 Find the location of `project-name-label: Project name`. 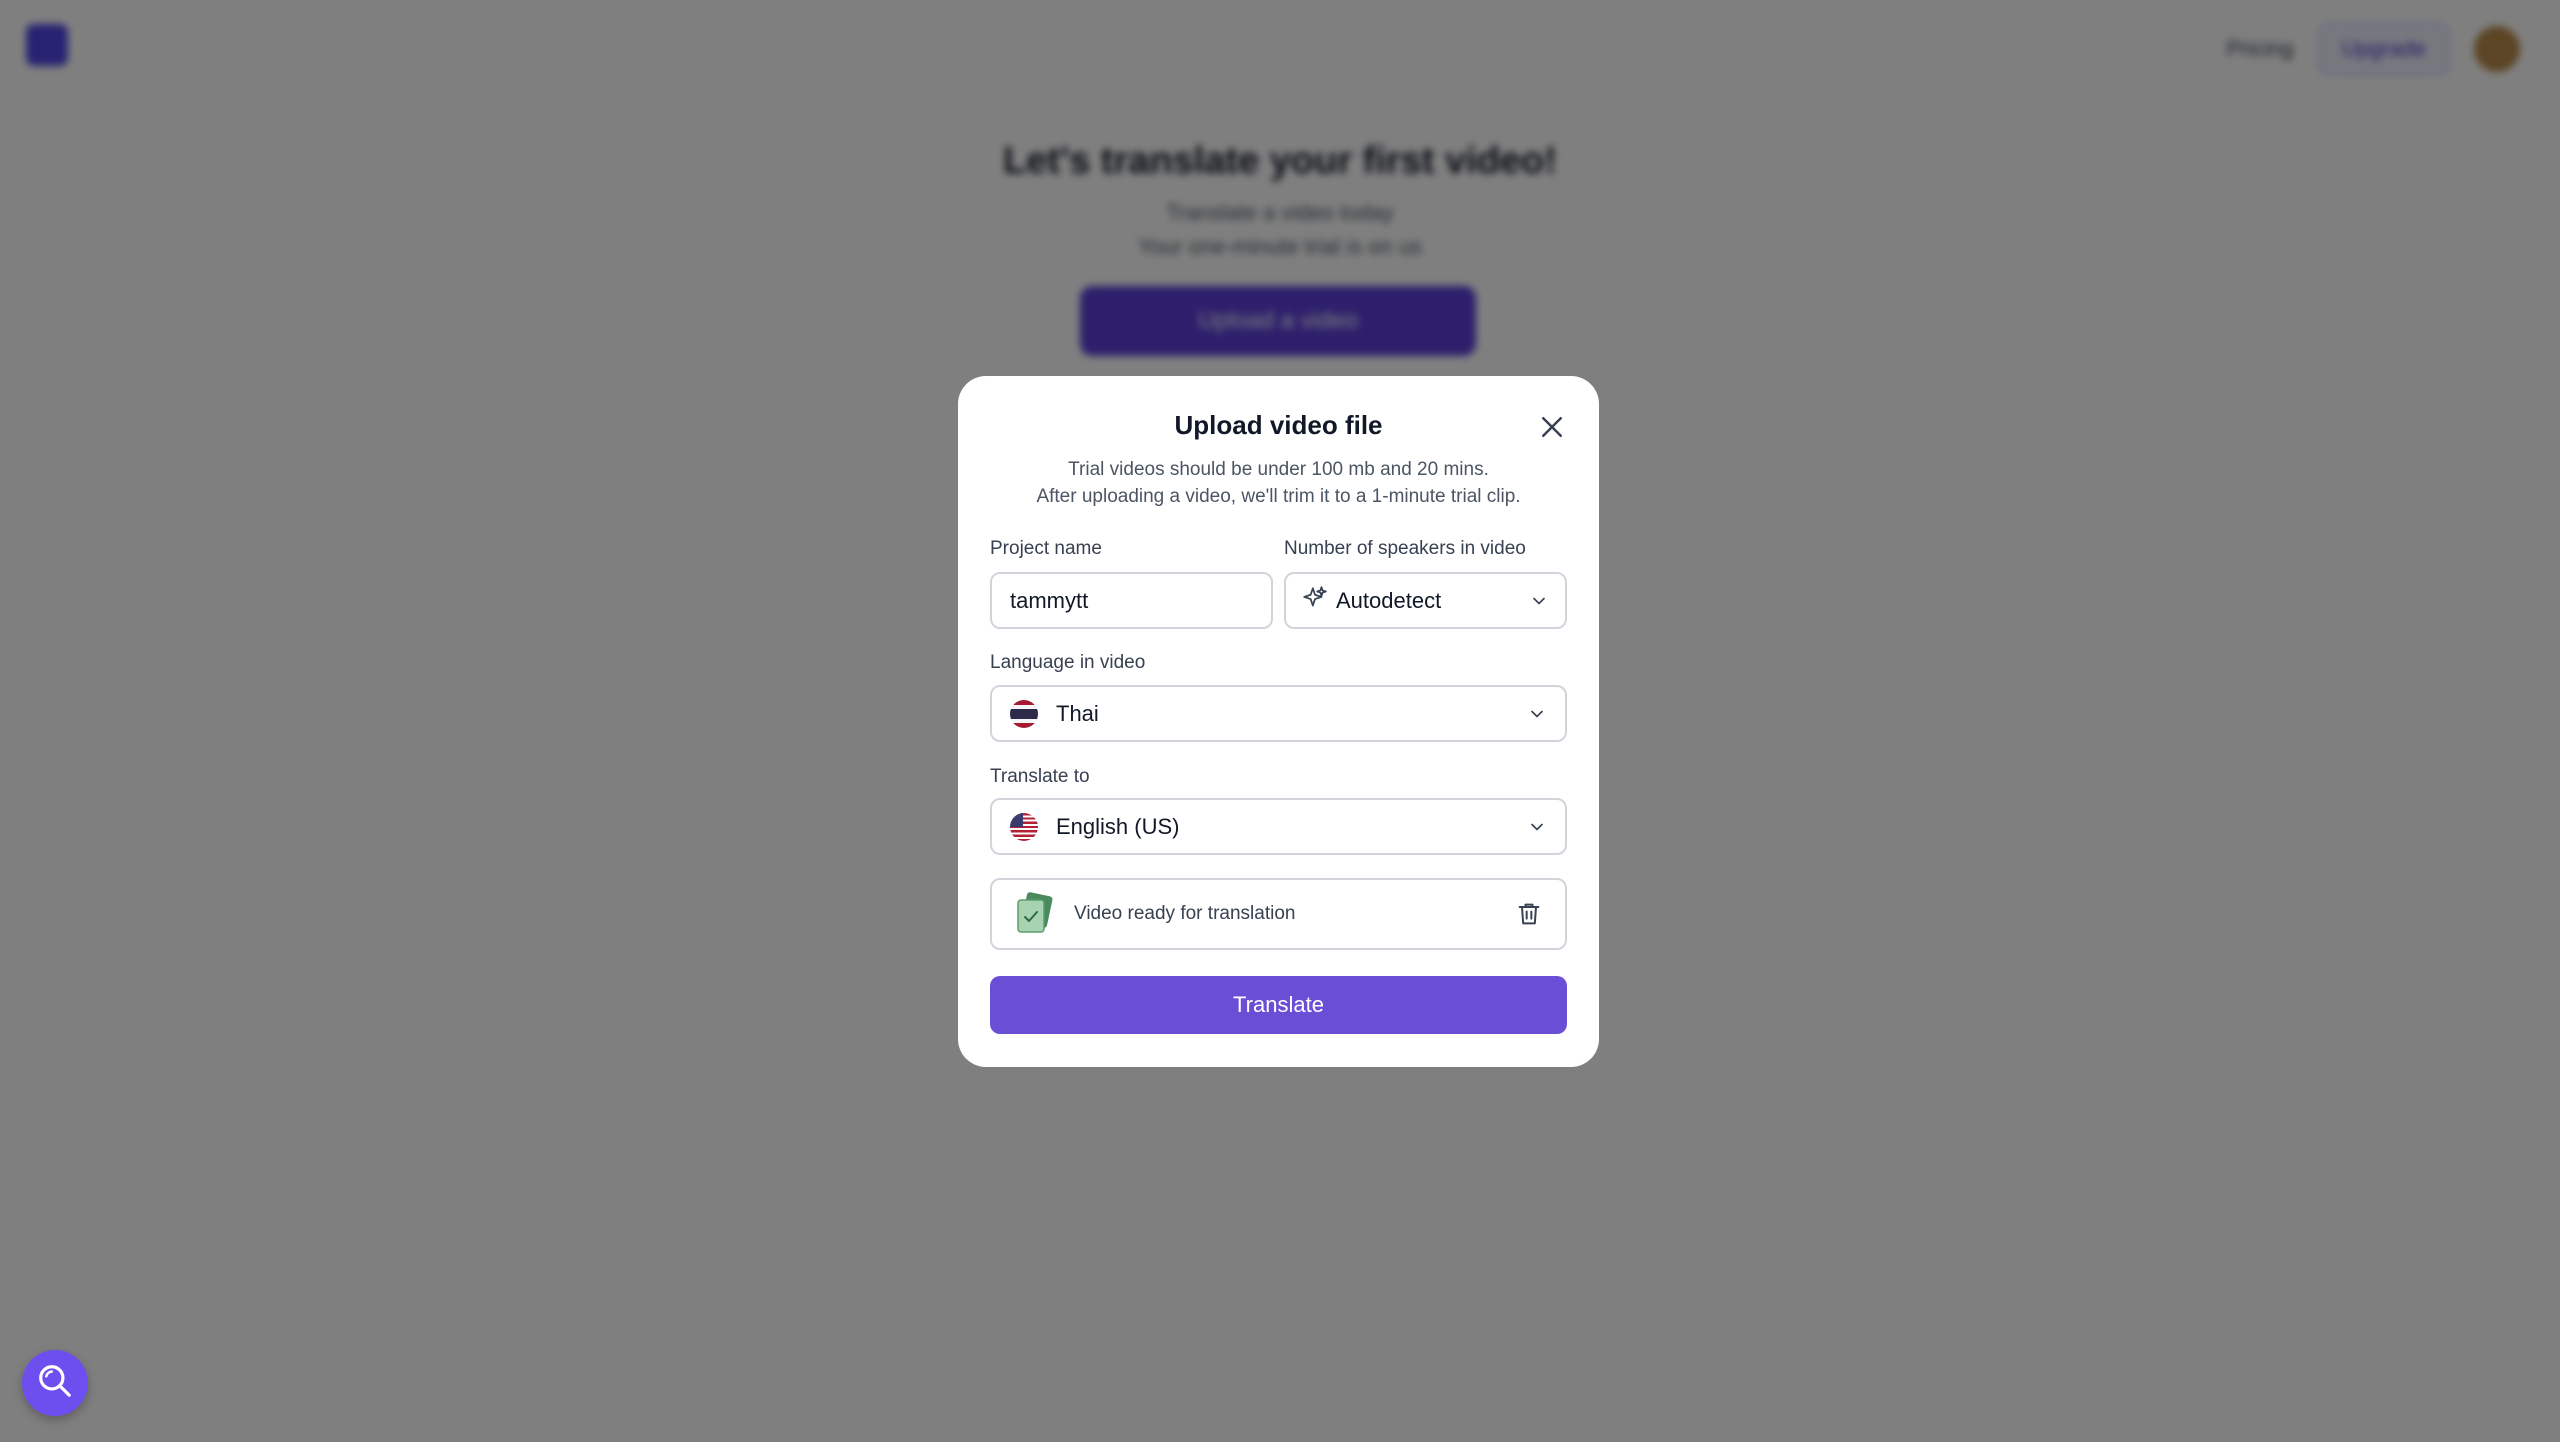

project-name-label: Project name is located at coordinates (1046, 548).